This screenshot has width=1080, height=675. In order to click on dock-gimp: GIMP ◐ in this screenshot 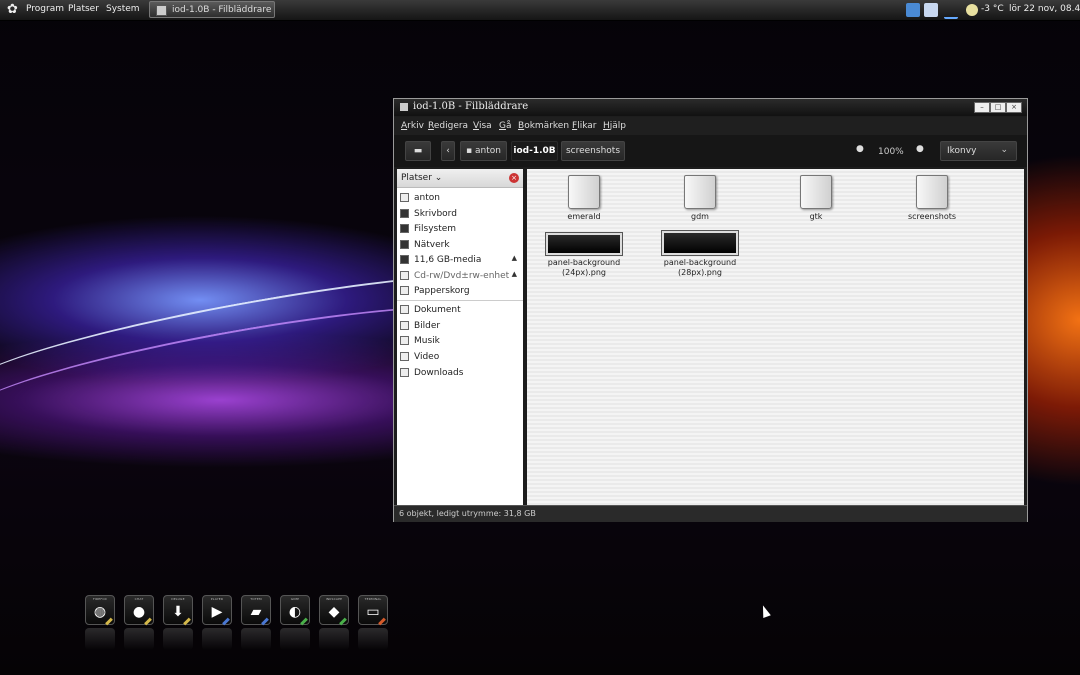, I will do `click(295, 610)`.